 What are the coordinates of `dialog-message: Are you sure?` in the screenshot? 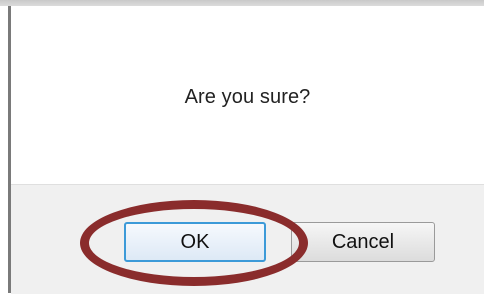 It's located at (247, 97).